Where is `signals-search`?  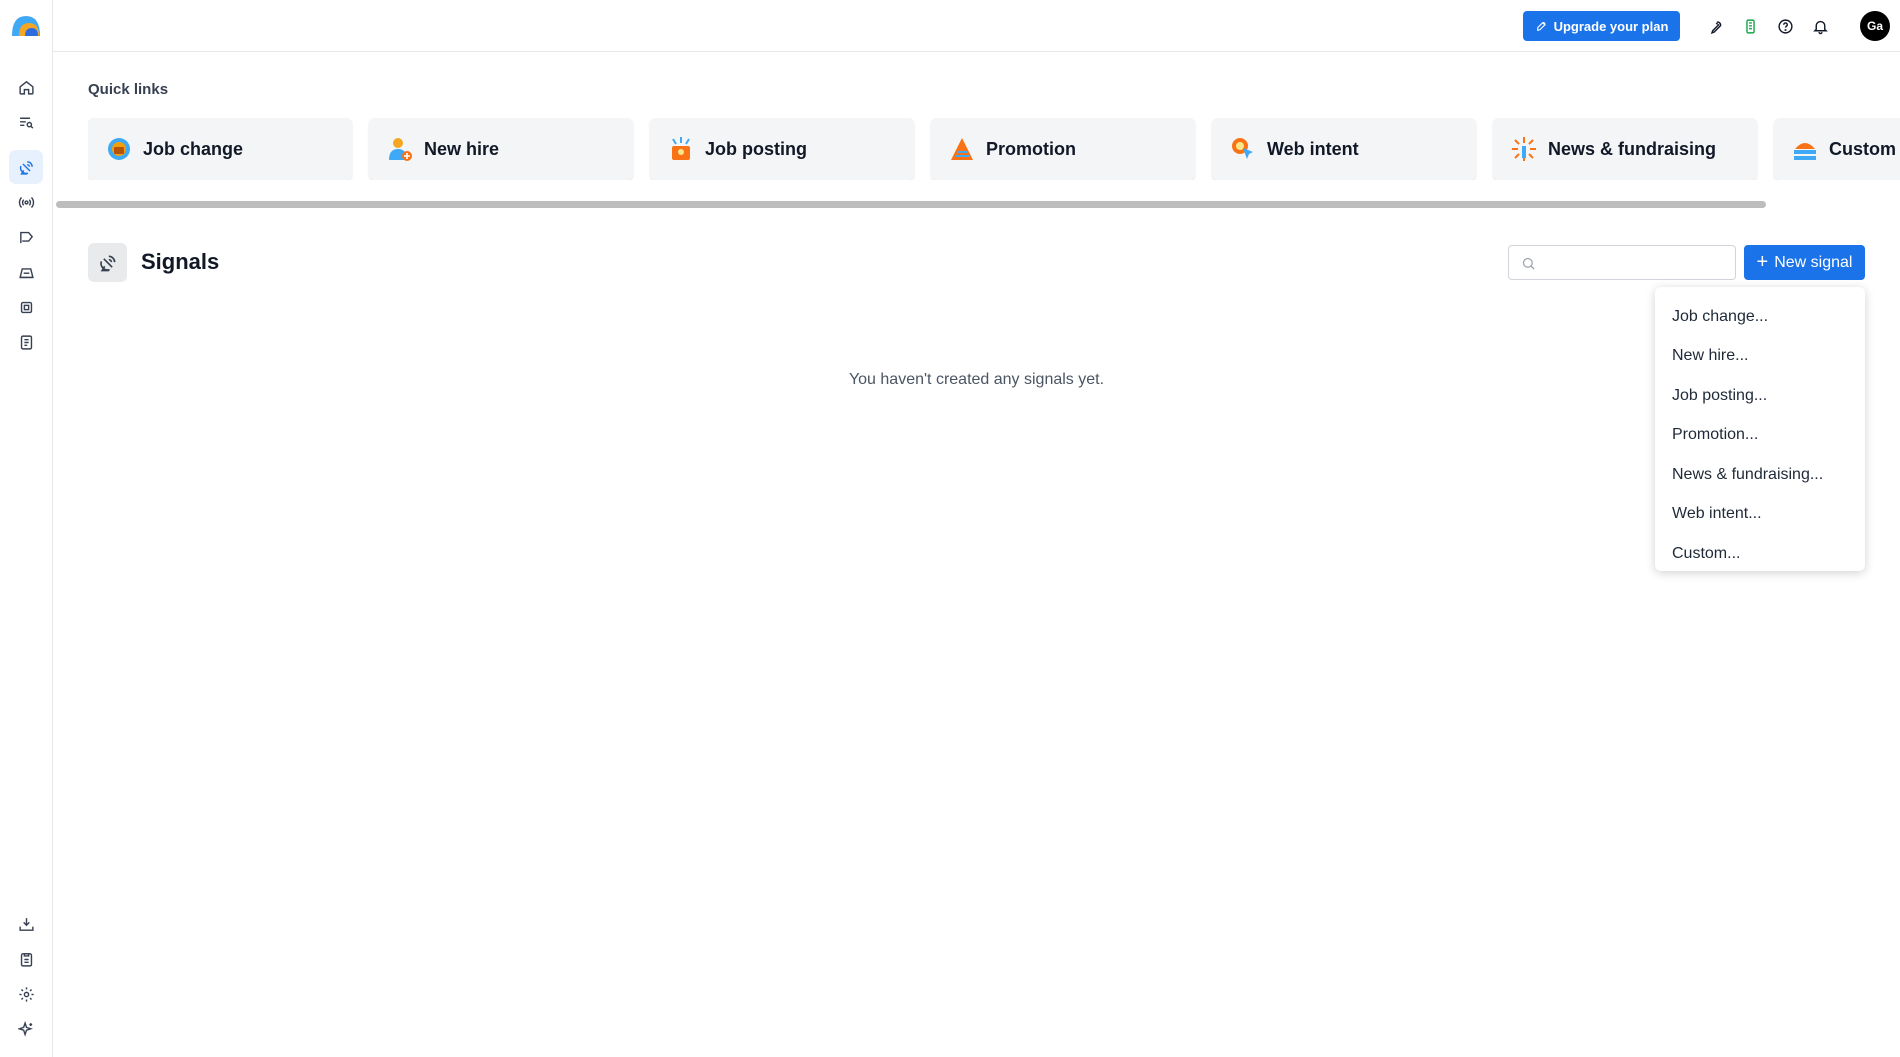 signals-search is located at coordinates (1622, 262).